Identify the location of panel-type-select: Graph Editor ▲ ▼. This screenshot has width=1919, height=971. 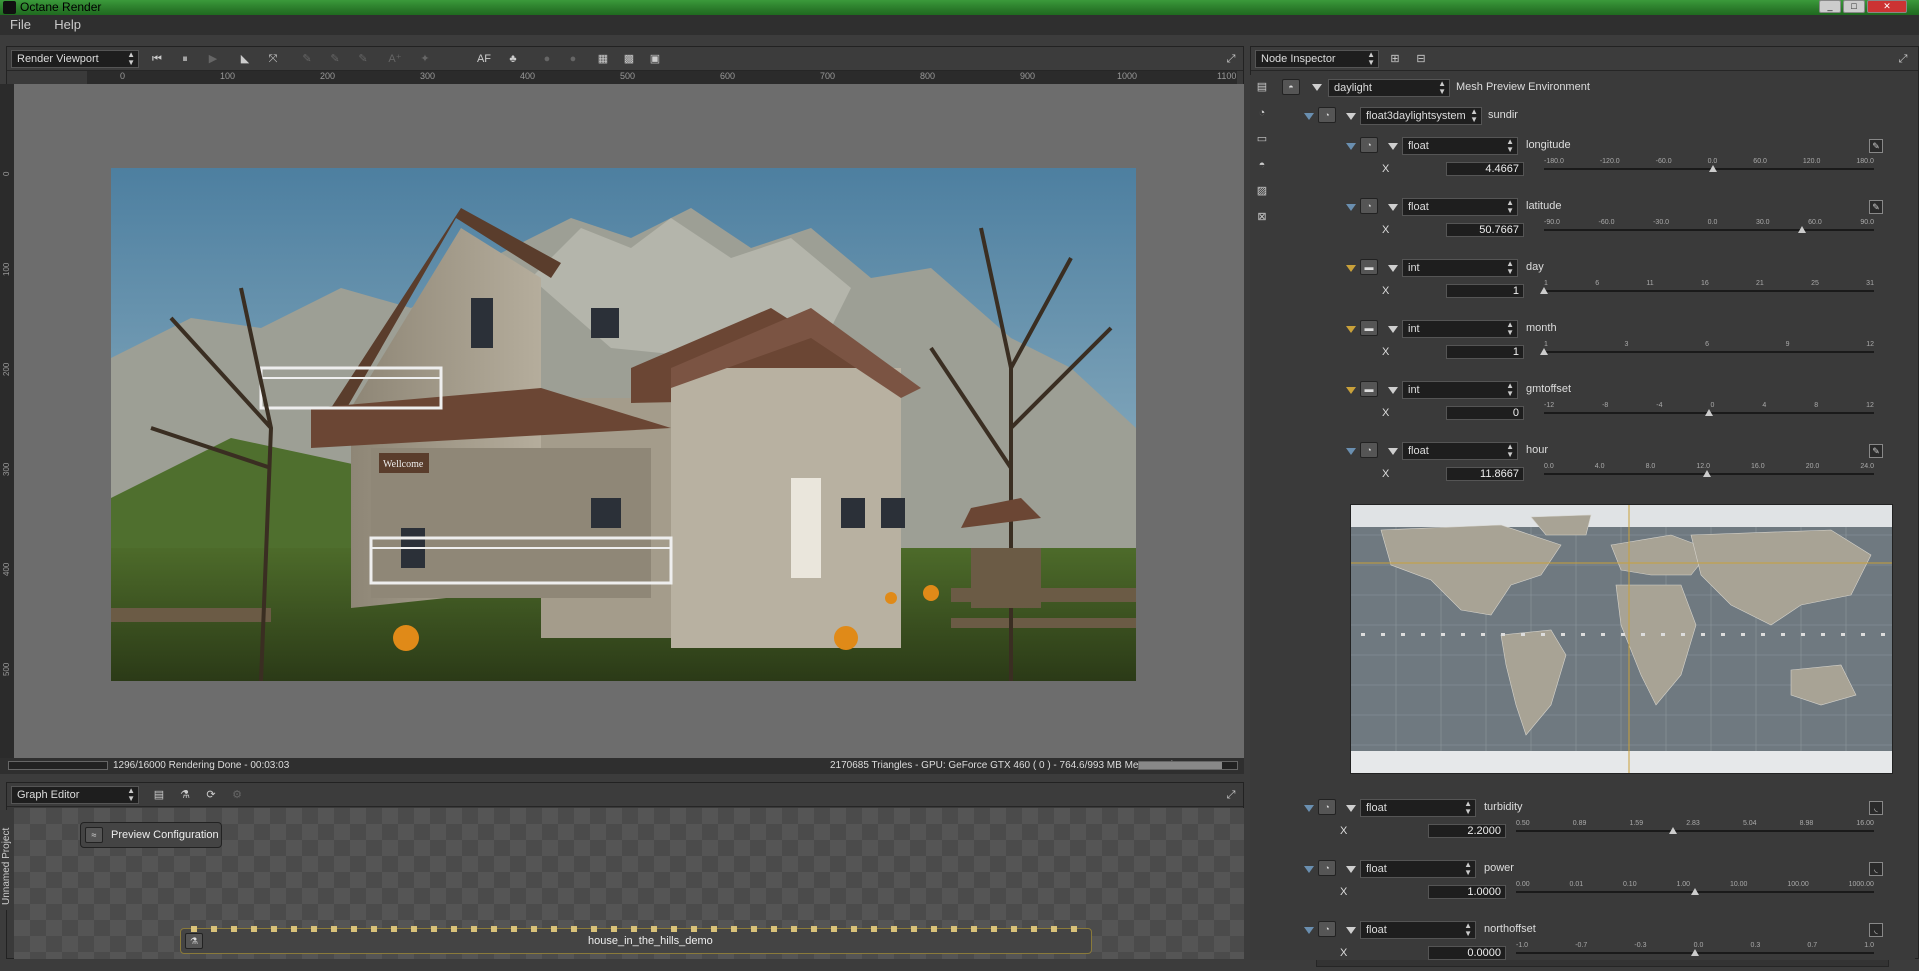
(75, 795).